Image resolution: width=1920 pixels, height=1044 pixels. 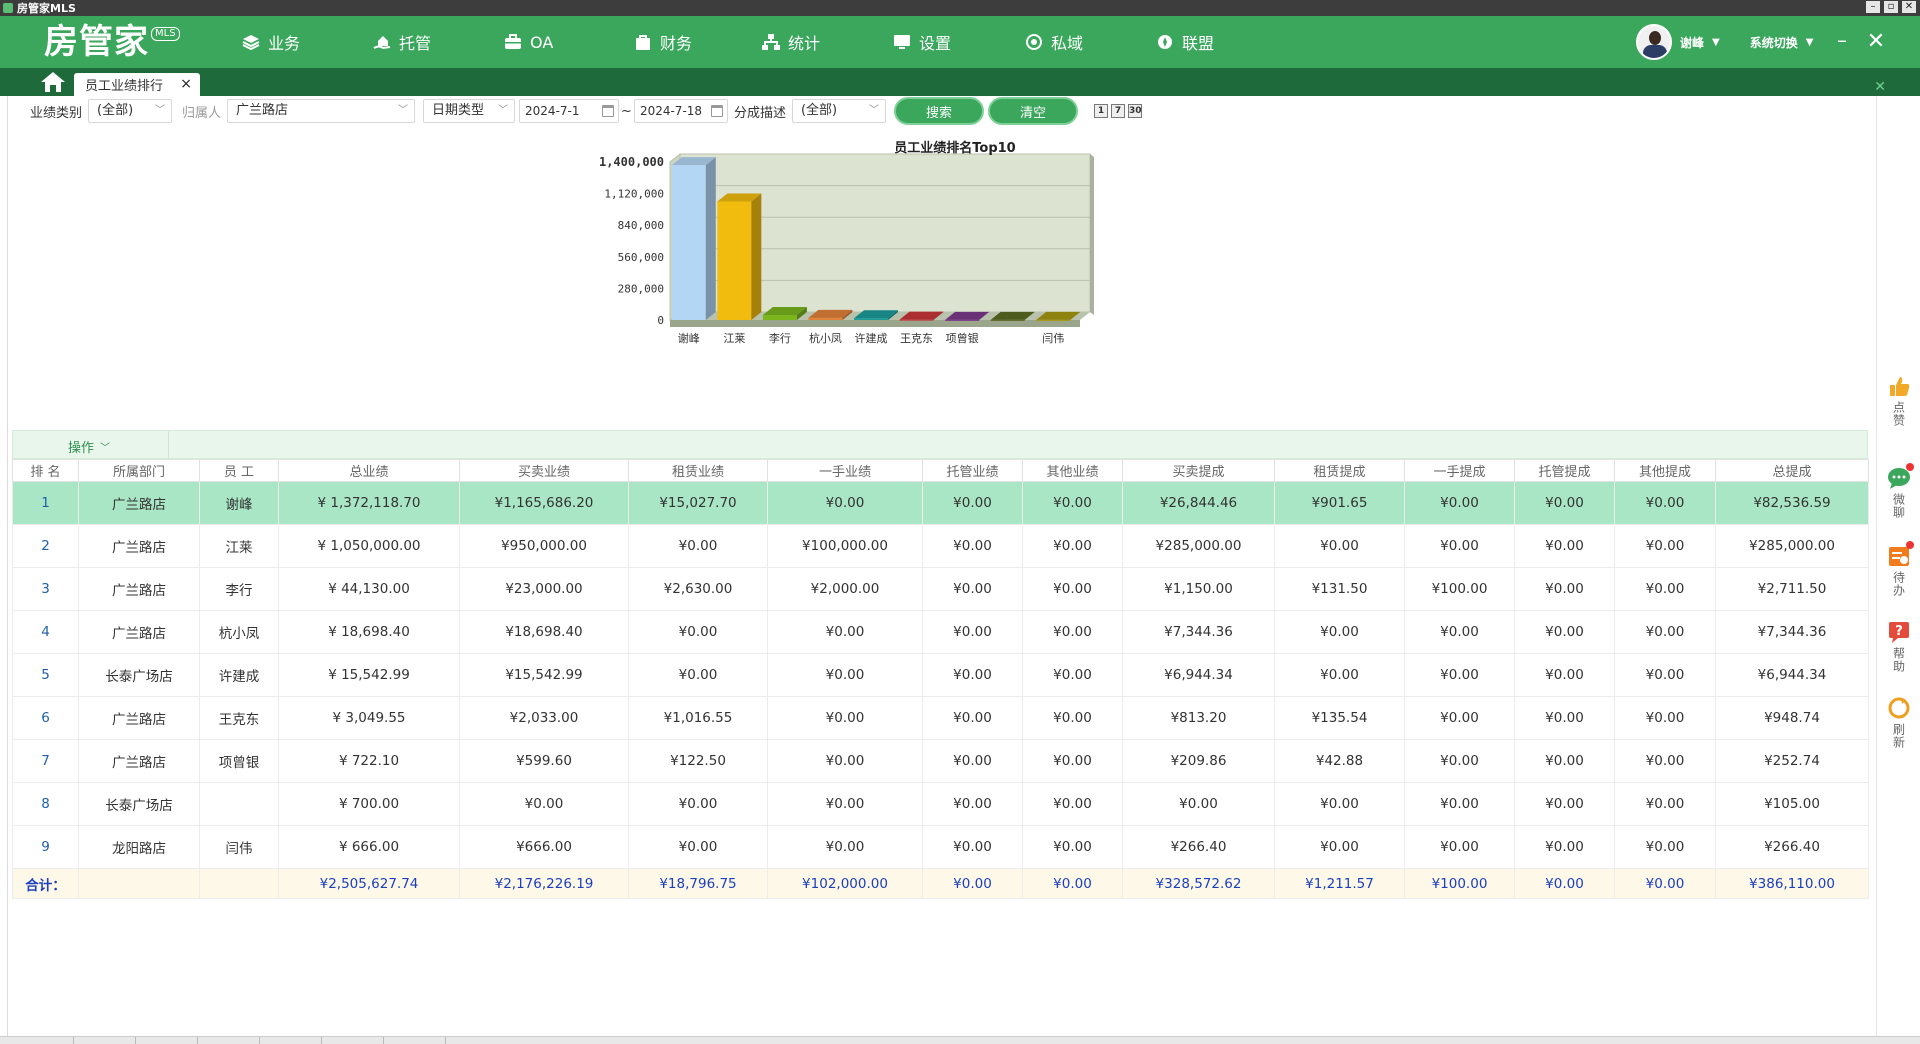 I want to click on nav-item-oa: OA, so click(x=528, y=42).